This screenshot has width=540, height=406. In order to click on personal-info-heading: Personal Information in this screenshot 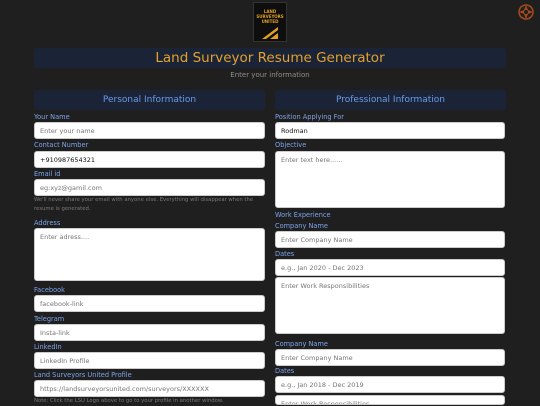, I will do `click(149, 100)`.